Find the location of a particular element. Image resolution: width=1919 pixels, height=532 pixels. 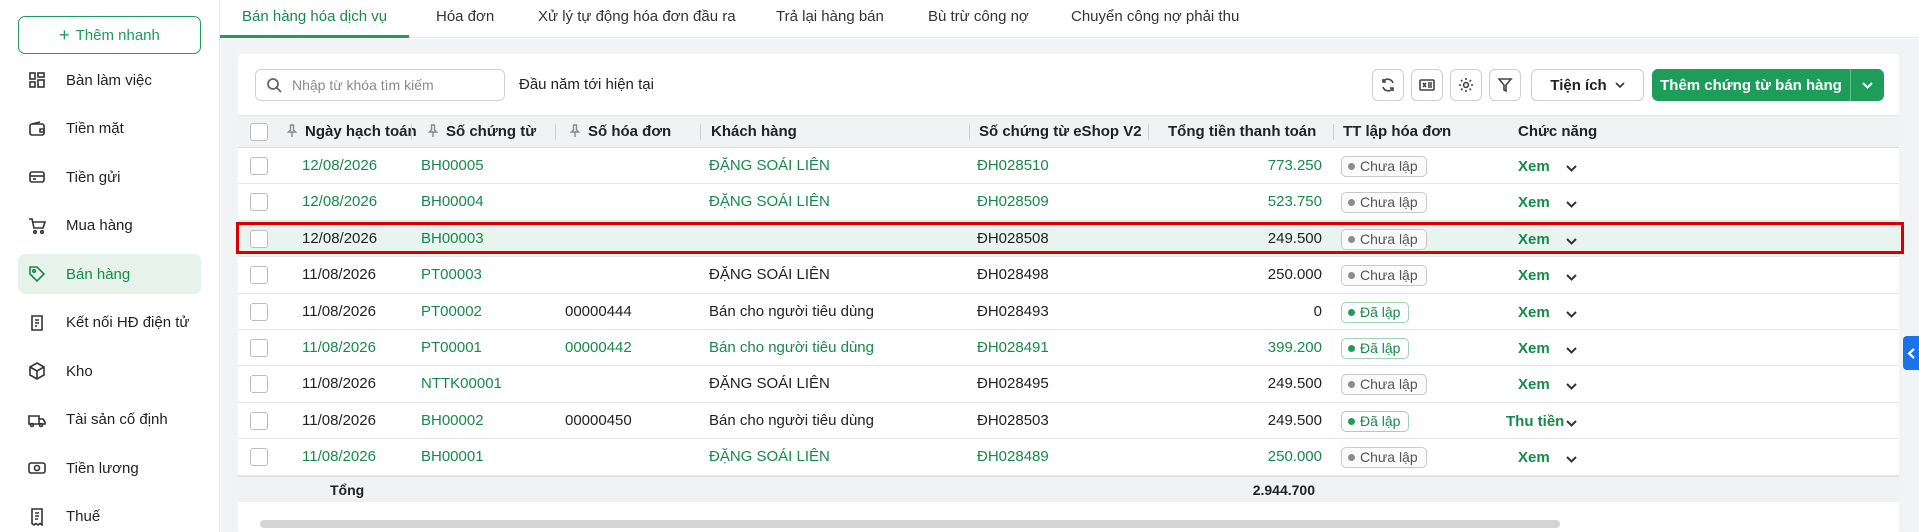

utility-dropdown: Tiện ích is located at coordinates (1587, 85).